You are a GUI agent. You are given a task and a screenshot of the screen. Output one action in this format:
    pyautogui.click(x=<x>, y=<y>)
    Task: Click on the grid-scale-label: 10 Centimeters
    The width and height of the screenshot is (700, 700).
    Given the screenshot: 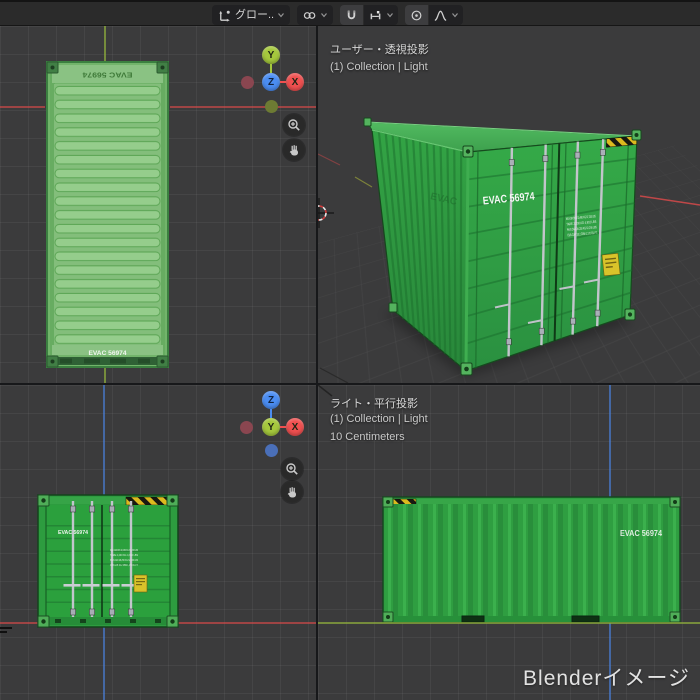 What is the action you would take?
    pyautogui.click(x=367, y=437)
    